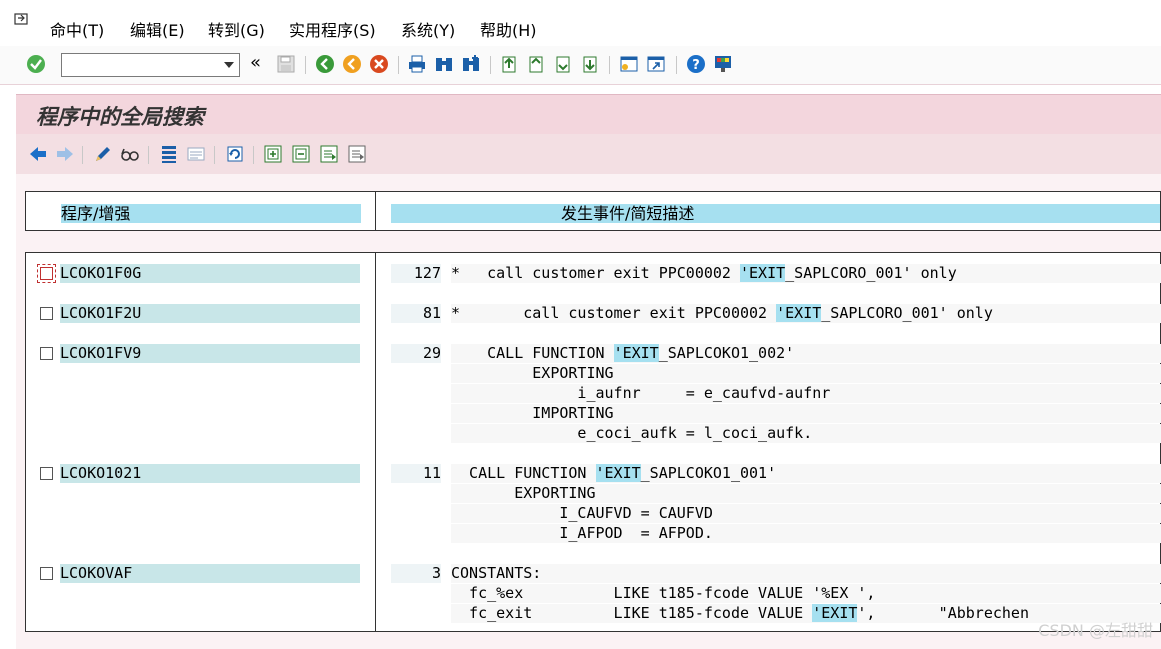 The height and width of the screenshot is (649, 1161). Describe the element at coordinates (150, 65) in the screenshot. I see `command-field` at that location.